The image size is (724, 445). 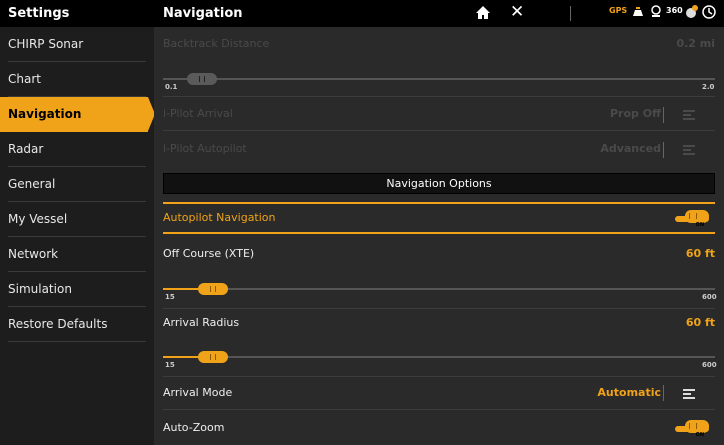 I want to click on arrival-radius-slider, so click(x=439, y=357).